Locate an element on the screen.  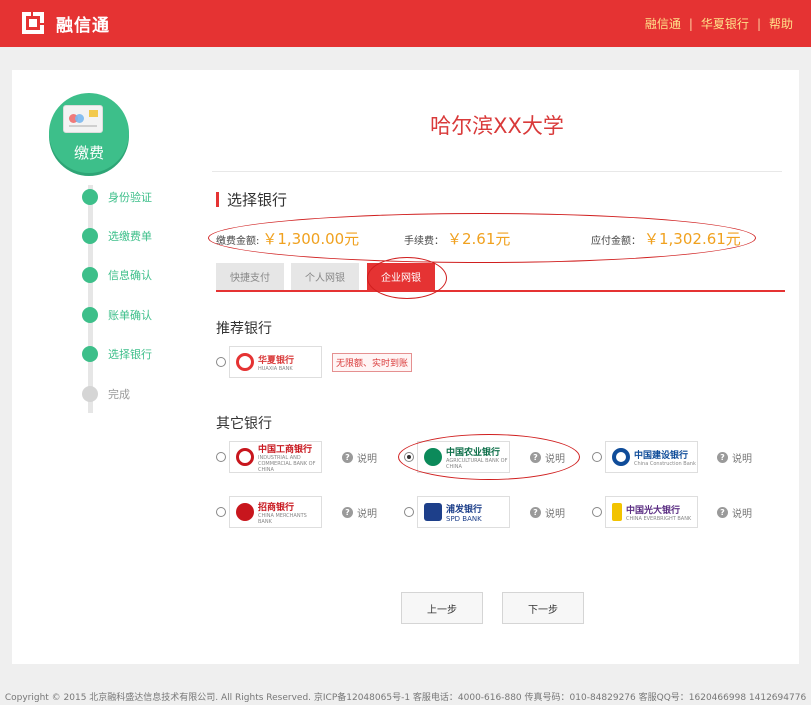
explain-abc: ? 说明 is located at coordinates (547, 457).